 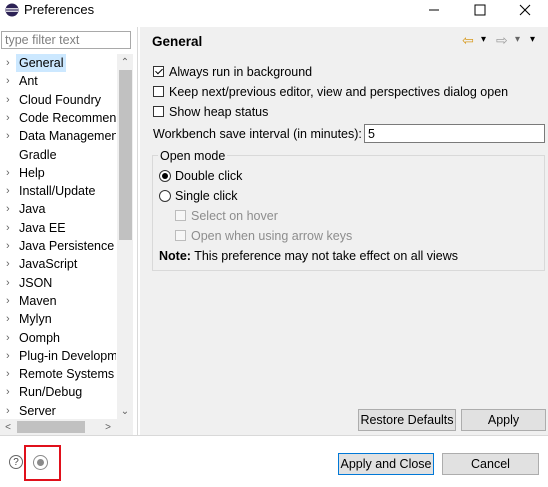 I want to click on tree-item-label: Install/Update, so click(x=57, y=191).